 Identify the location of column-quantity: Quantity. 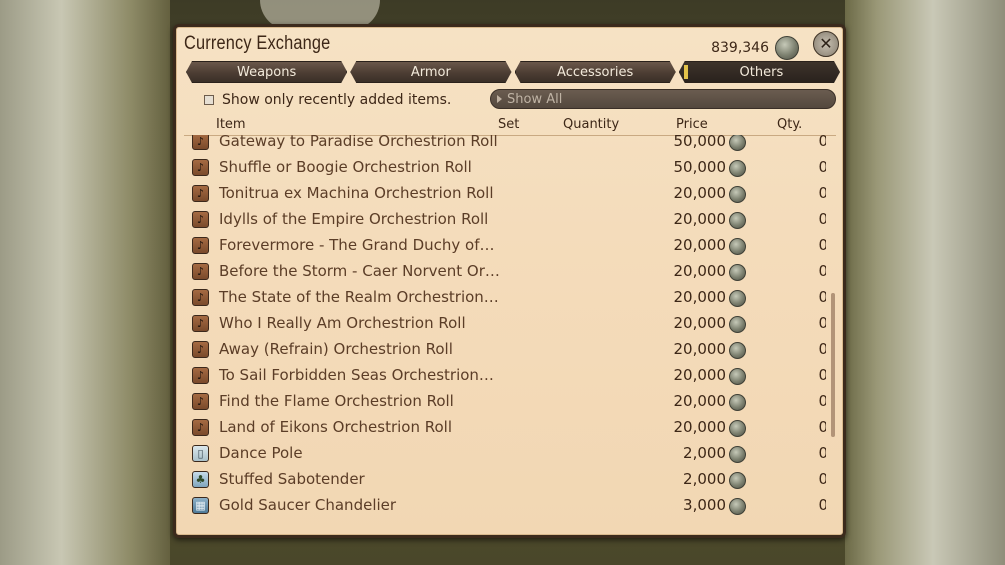
(591, 124).